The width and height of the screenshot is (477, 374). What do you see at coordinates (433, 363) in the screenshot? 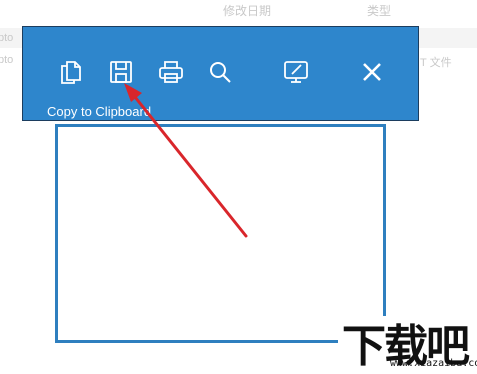
I see `watermark-url: www.xiazaiba.com` at bounding box center [433, 363].